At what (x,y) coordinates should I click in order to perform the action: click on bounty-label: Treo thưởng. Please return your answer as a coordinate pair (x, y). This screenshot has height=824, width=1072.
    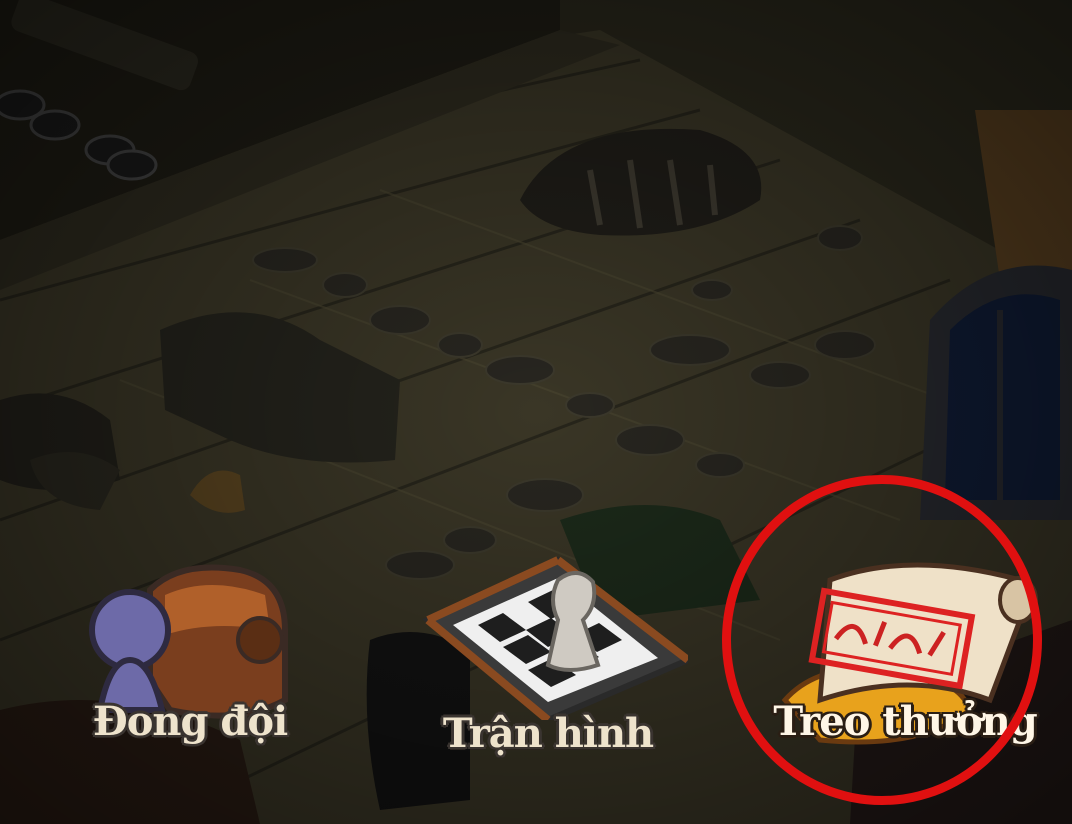
    Looking at the image, I should click on (905, 721).